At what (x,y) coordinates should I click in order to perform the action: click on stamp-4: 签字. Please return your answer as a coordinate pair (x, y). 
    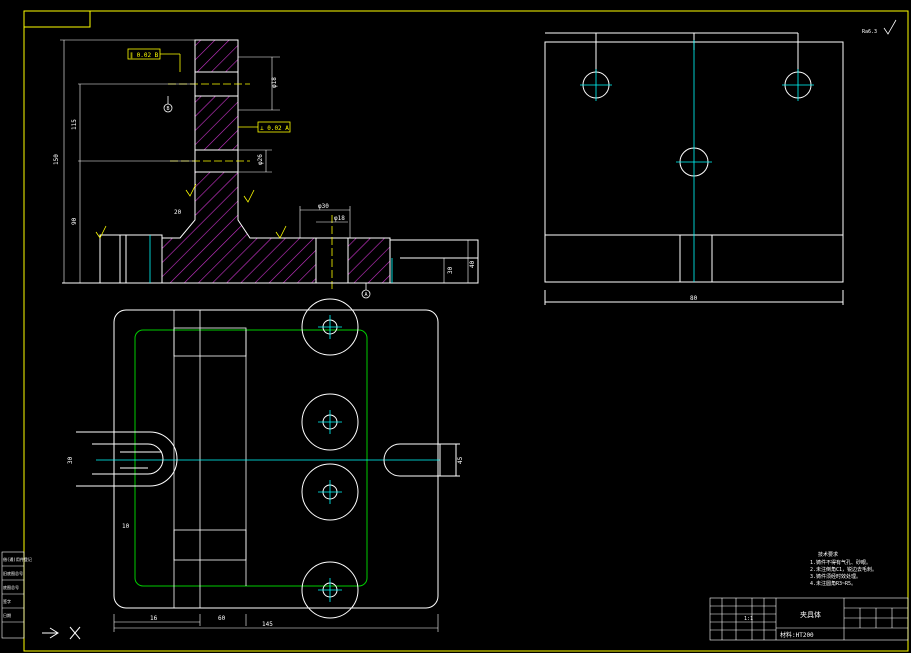
    Looking at the image, I should click on (7, 601).